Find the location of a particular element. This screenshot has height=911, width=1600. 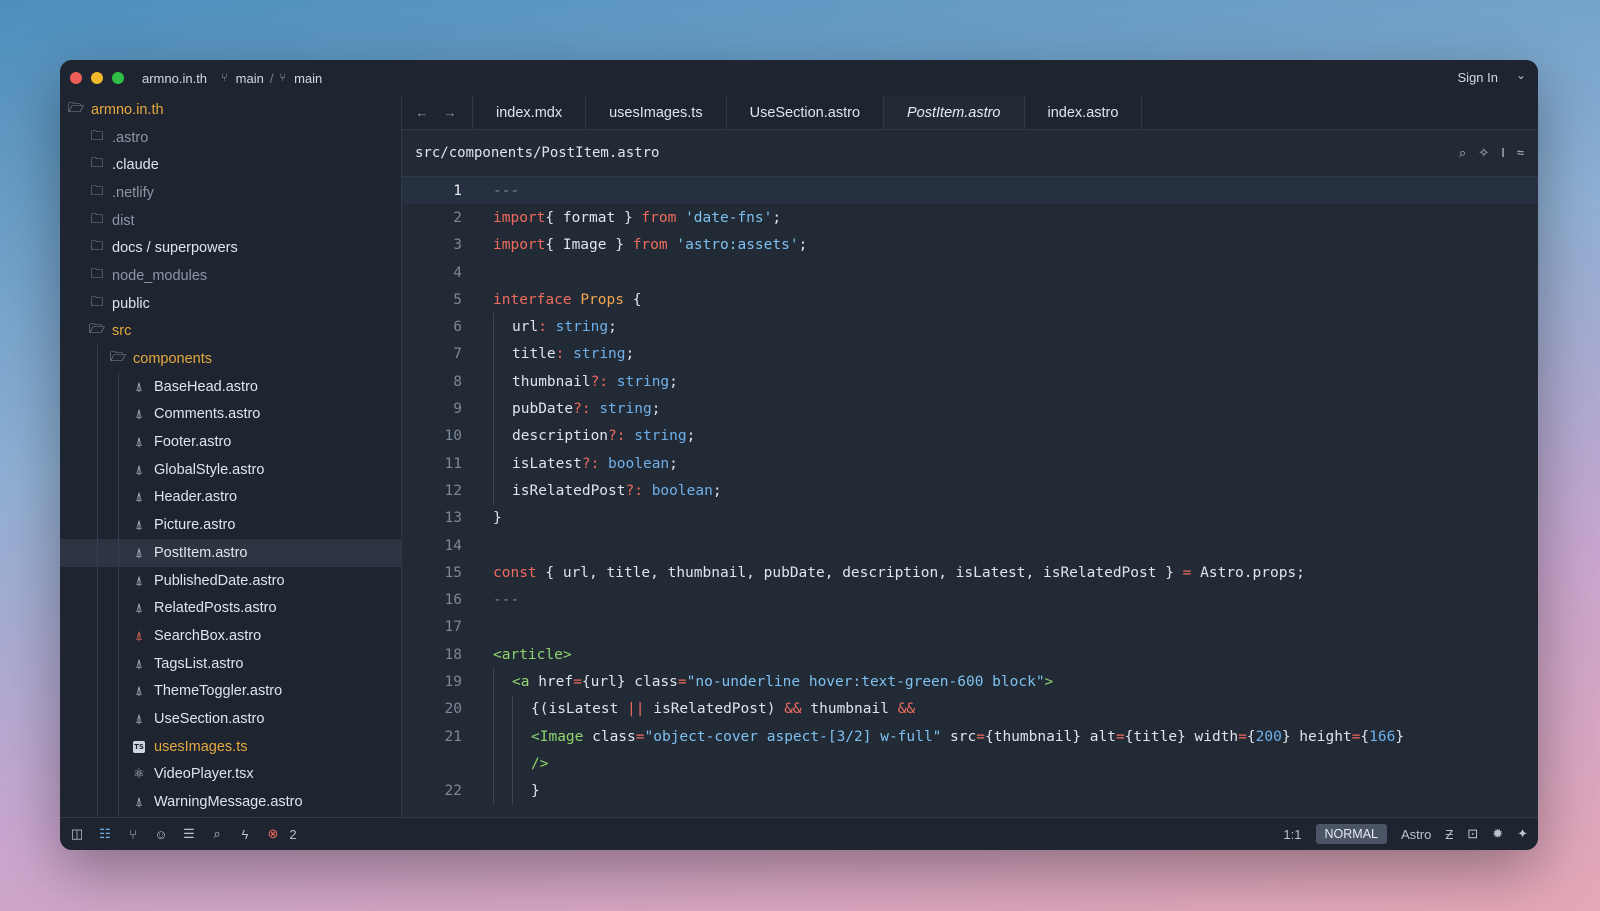

tree-item-label: src is located at coordinates (122, 331).